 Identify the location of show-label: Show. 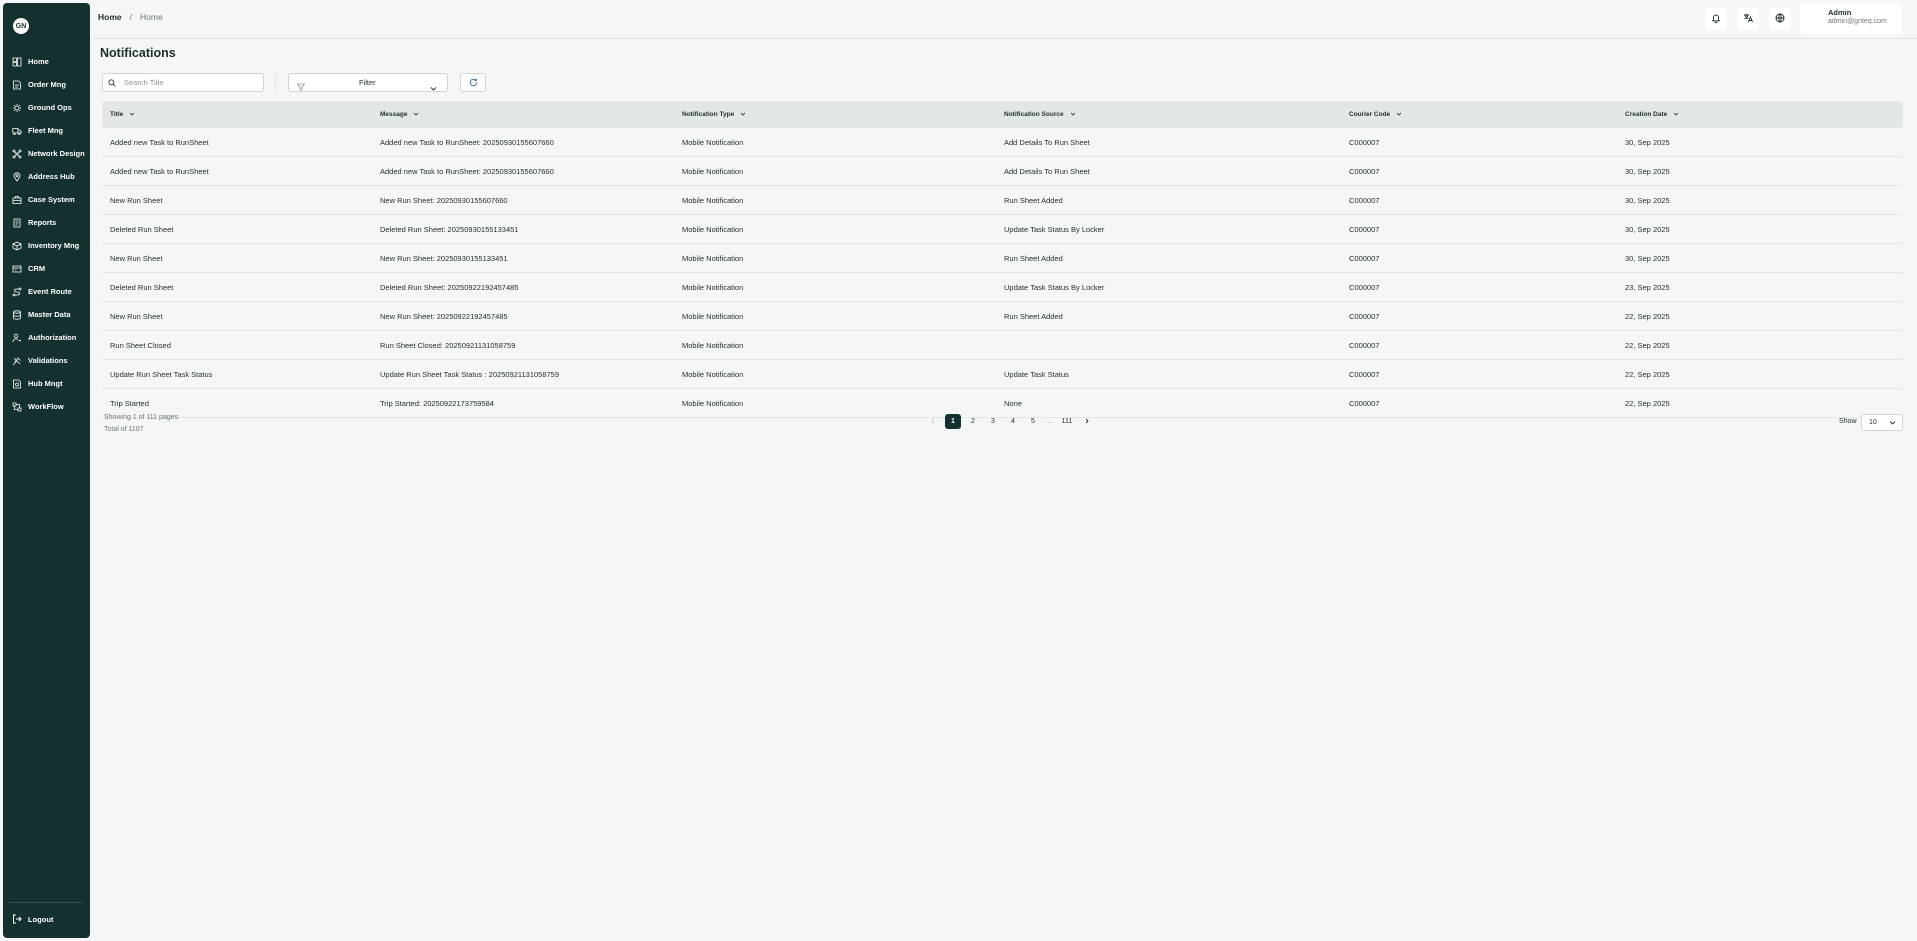
(1848, 421).